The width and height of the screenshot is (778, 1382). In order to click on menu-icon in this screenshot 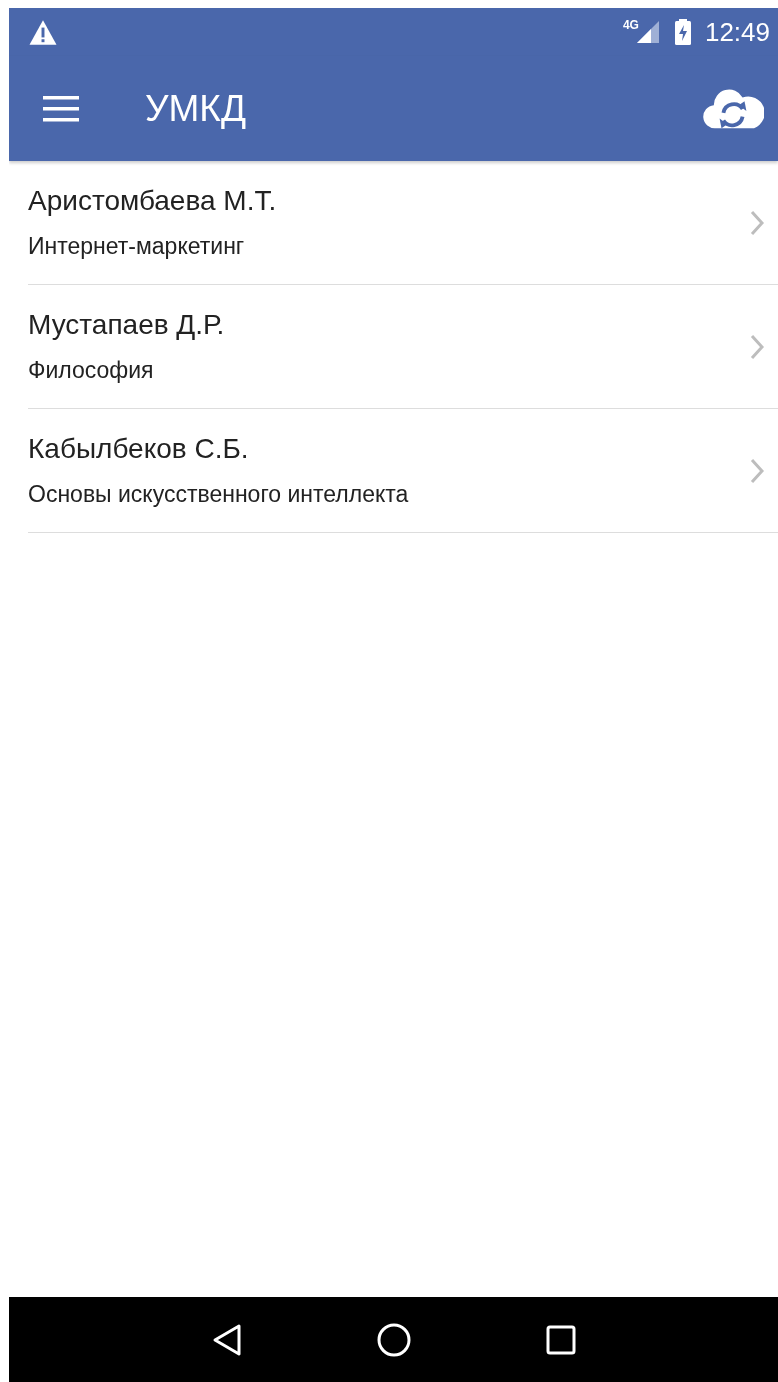, I will do `click(61, 108)`.